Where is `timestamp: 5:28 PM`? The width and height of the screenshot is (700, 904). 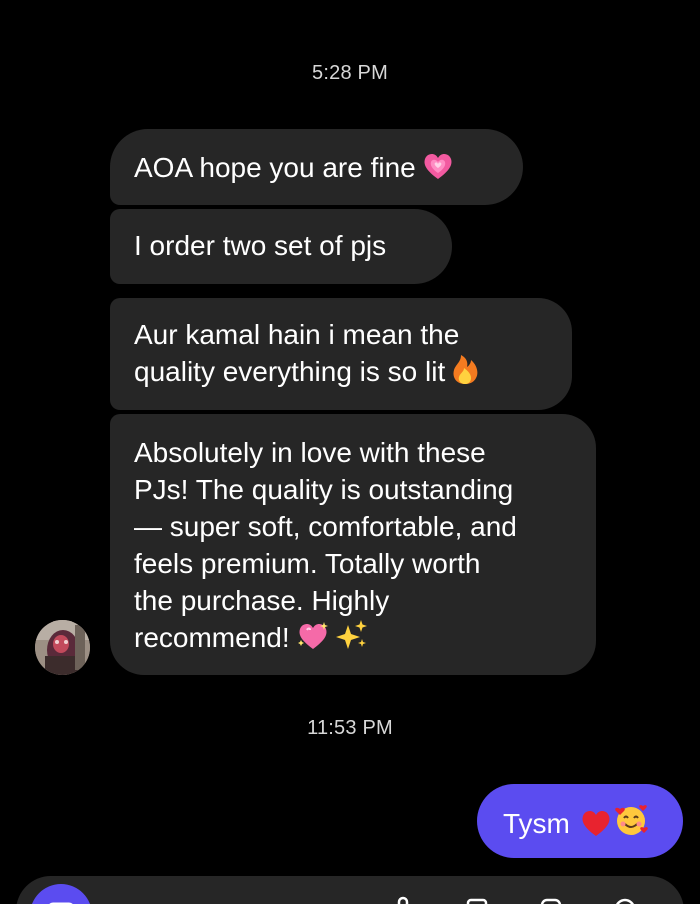
timestamp: 5:28 PM is located at coordinates (350, 73).